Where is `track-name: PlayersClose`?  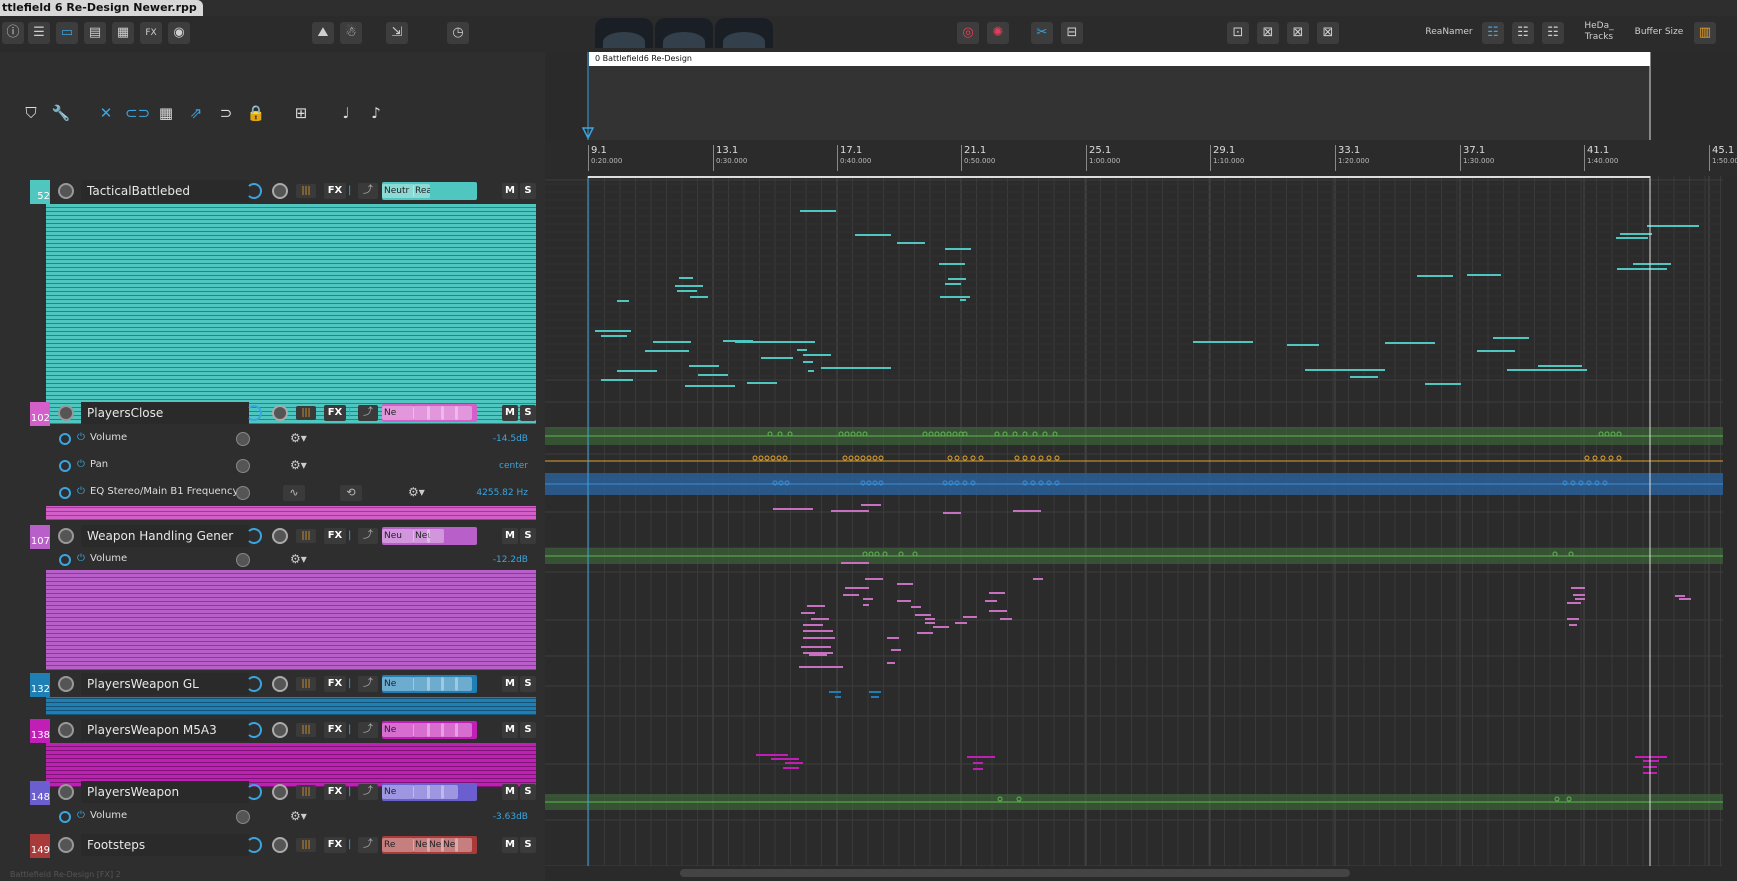 track-name: PlayersClose is located at coordinates (165, 413).